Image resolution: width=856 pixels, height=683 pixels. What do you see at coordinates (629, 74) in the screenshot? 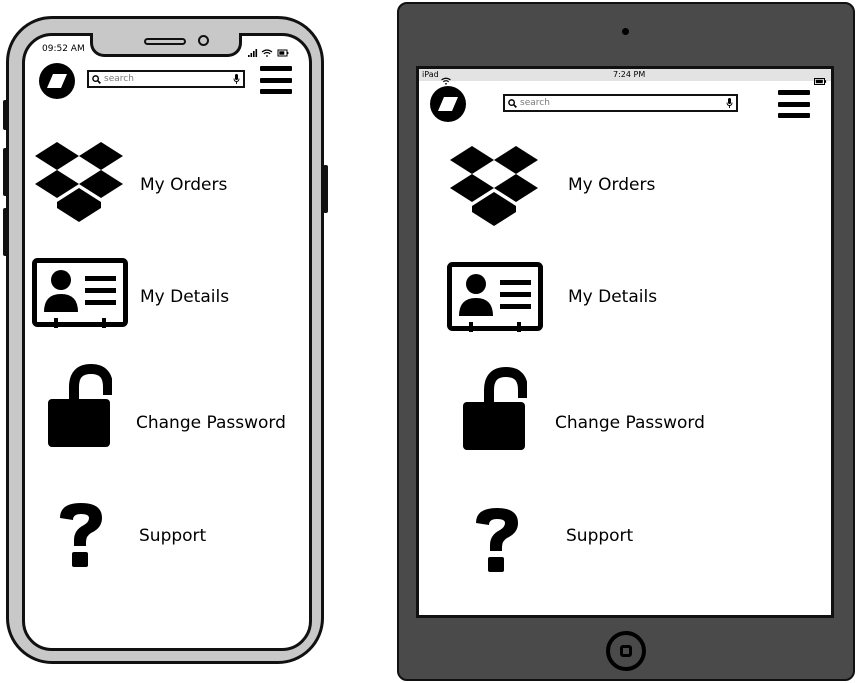
I see `tablet-status-time: 7:24 PM` at bounding box center [629, 74].